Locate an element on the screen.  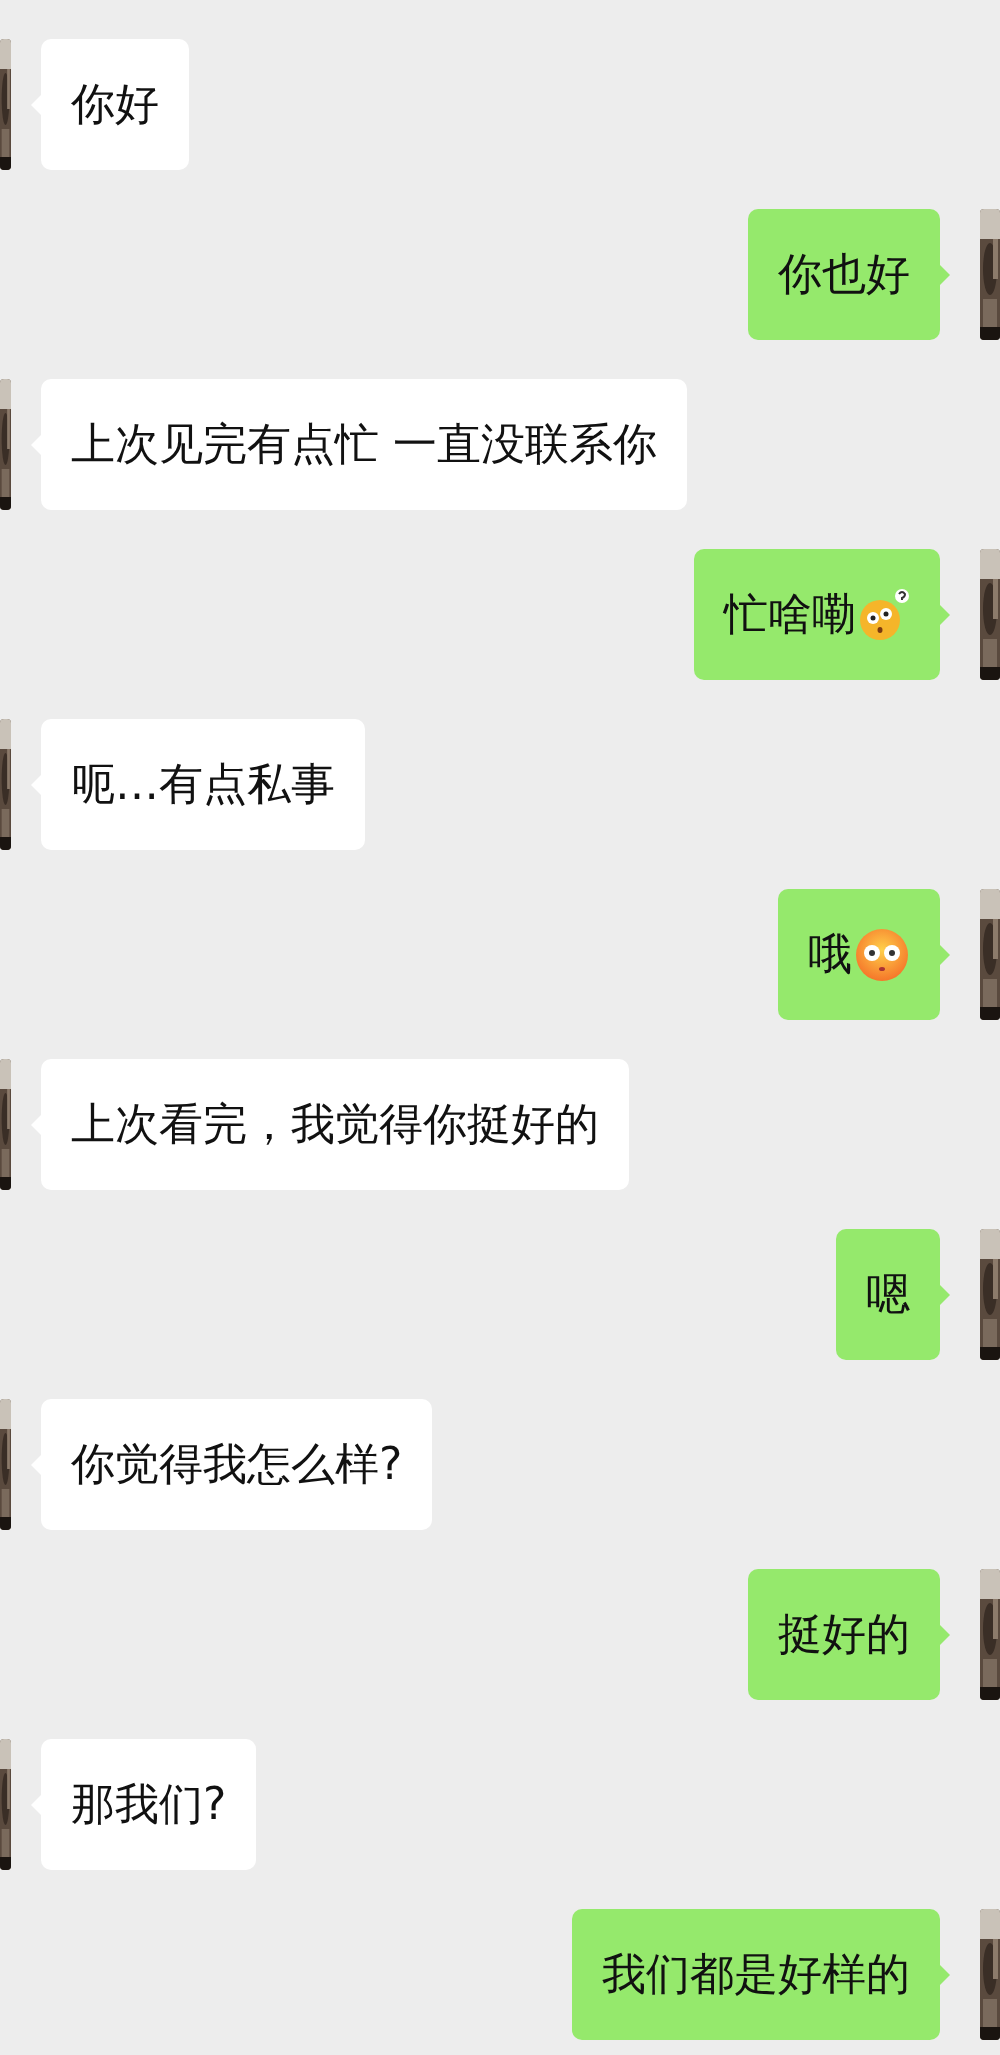
message-text: 呃…有点私事 is located at coordinates (203, 784).